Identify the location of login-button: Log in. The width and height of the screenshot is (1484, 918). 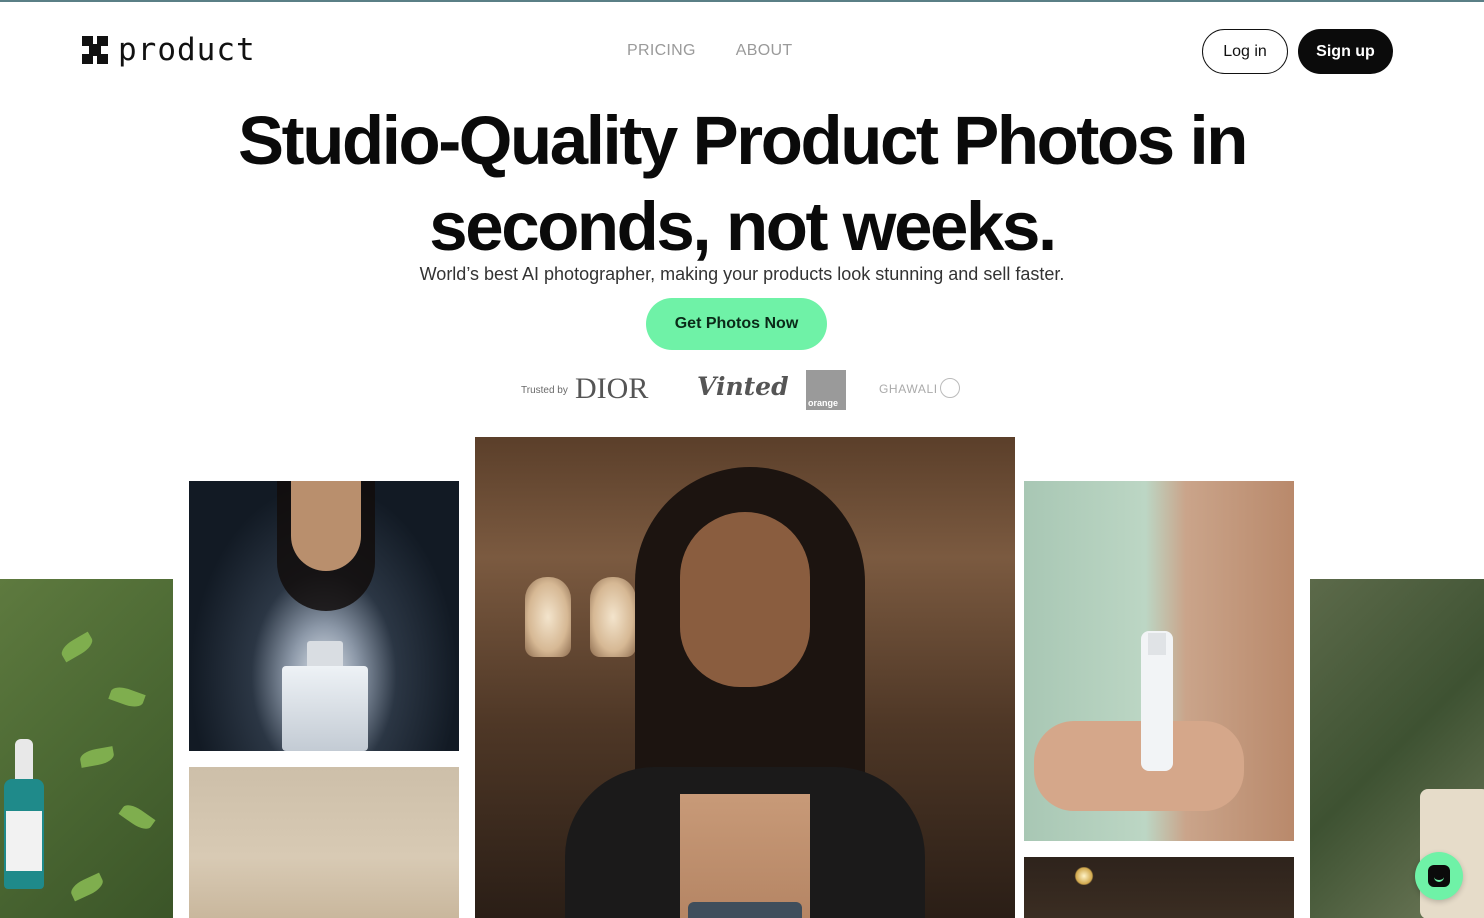
(1245, 51).